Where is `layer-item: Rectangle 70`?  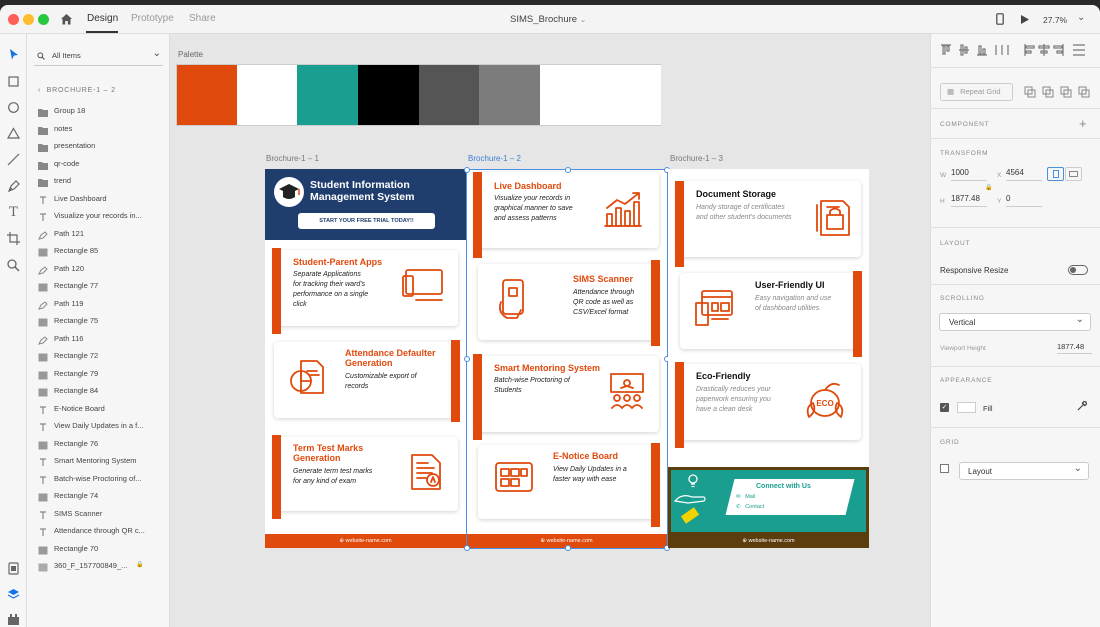
layer-item: Rectangle 70 is located at coordinates (98, 548).